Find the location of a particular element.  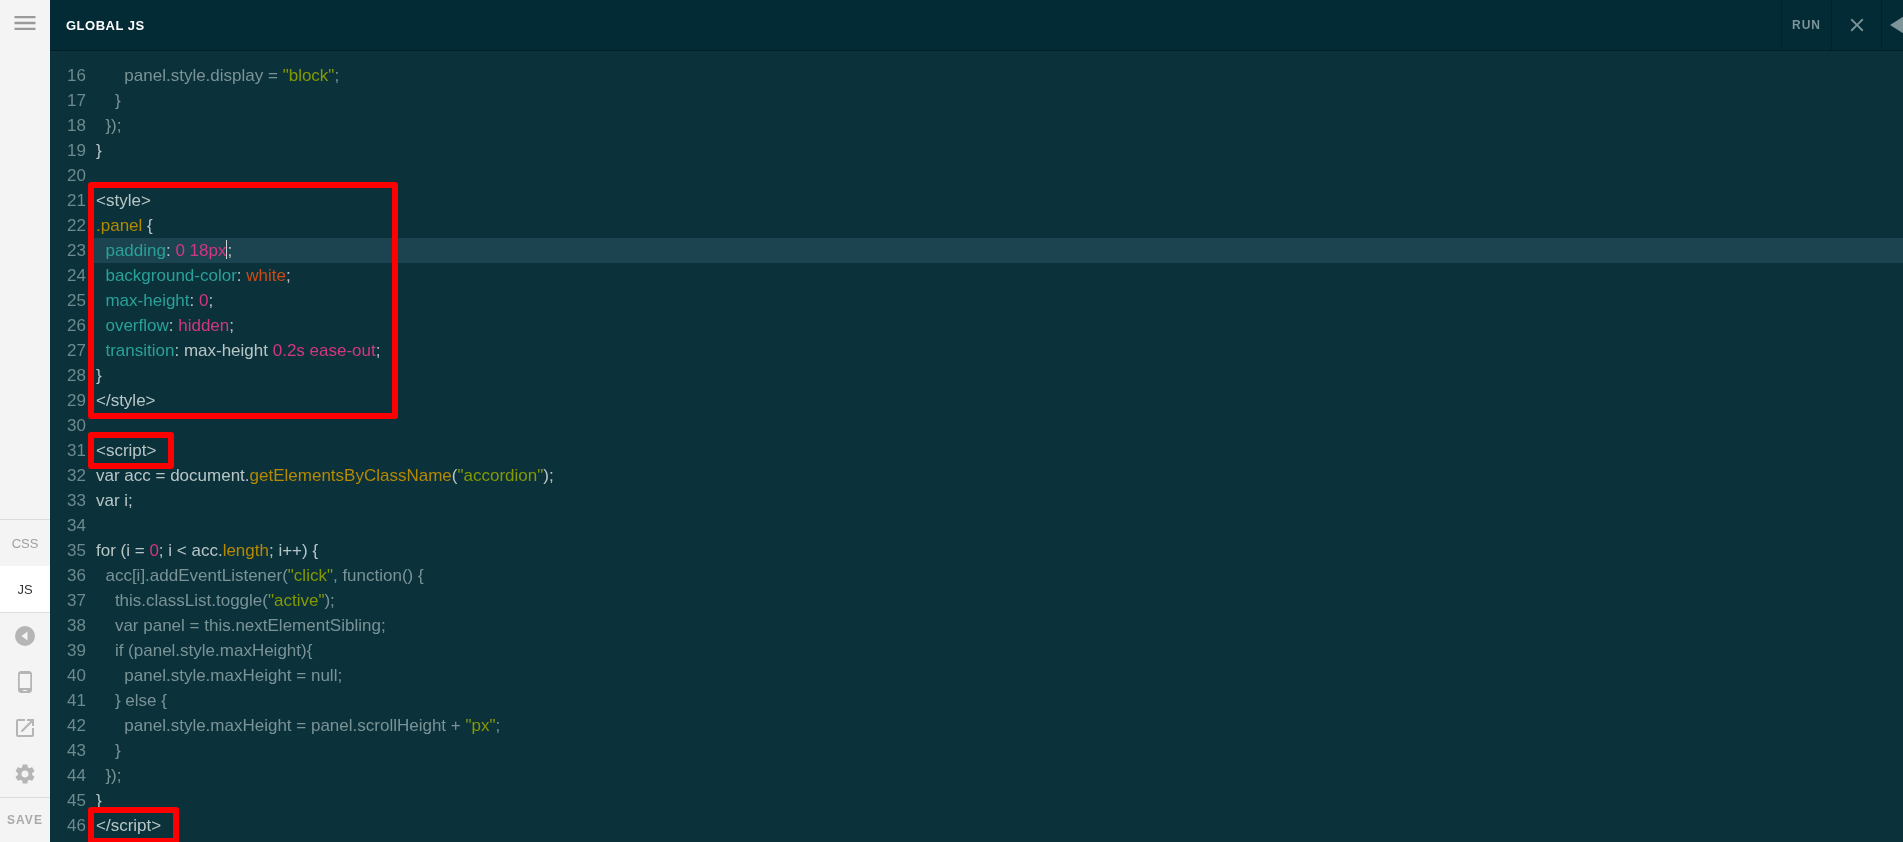

line-number: 37 is located at coordinates (76, 601).